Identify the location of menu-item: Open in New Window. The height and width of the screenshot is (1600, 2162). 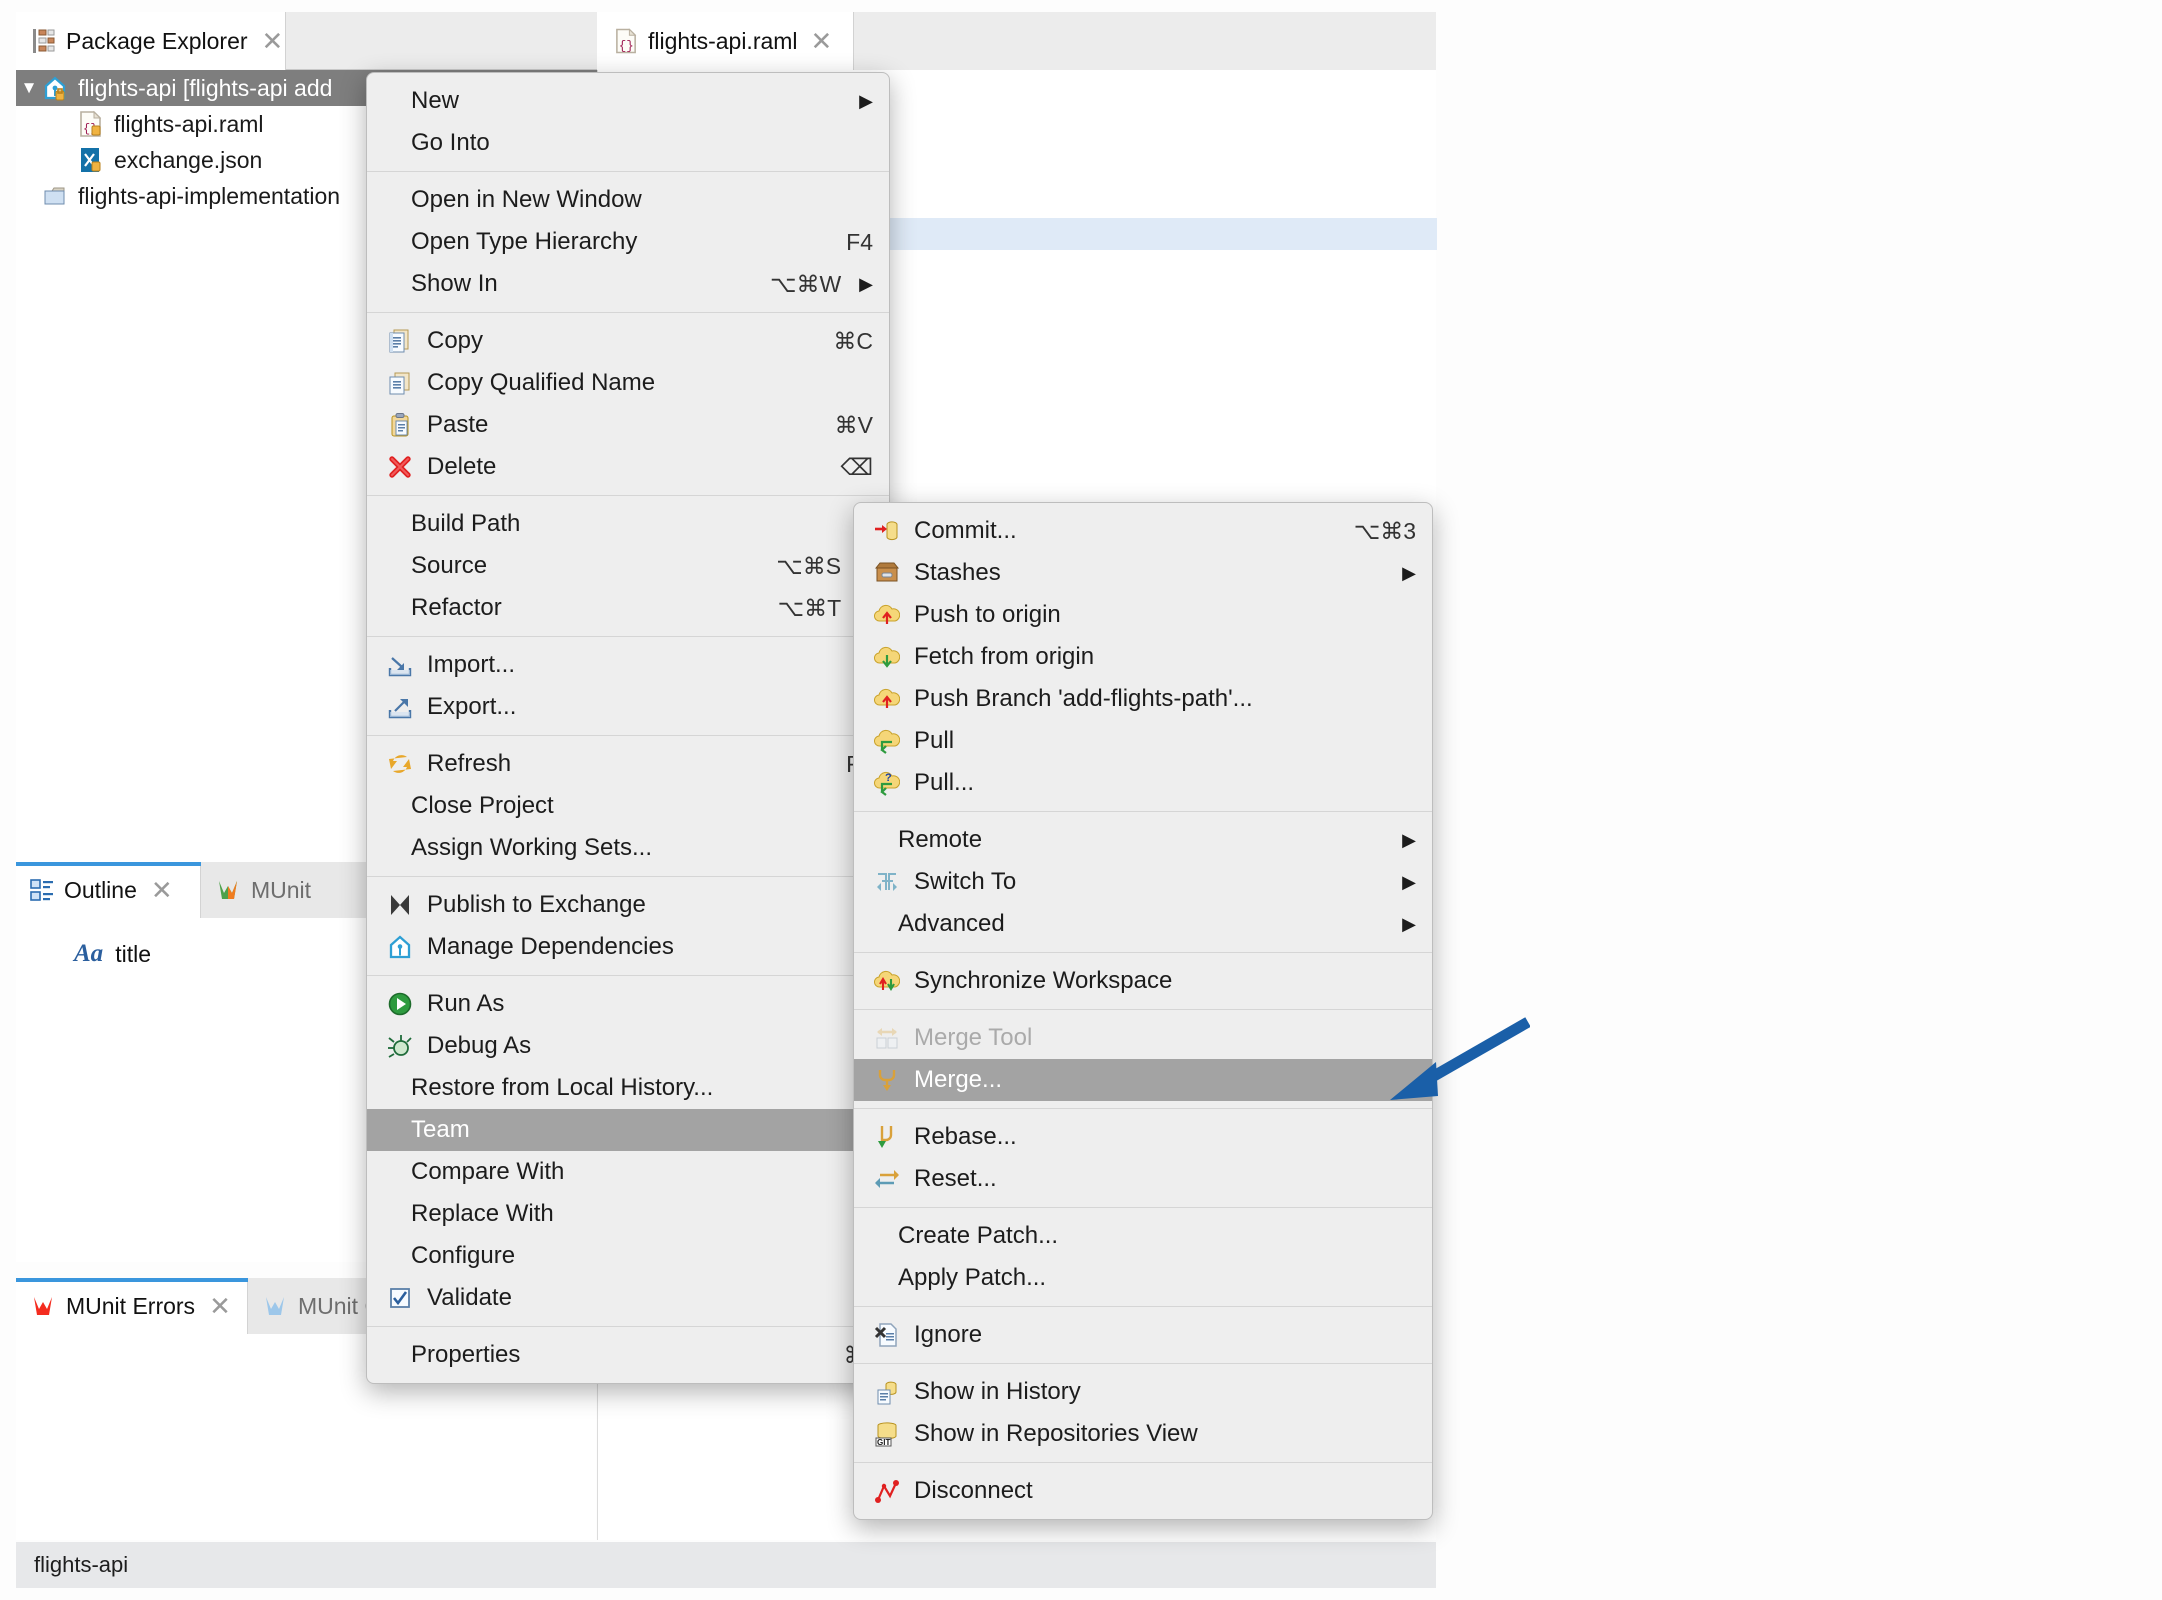
(628, 200).